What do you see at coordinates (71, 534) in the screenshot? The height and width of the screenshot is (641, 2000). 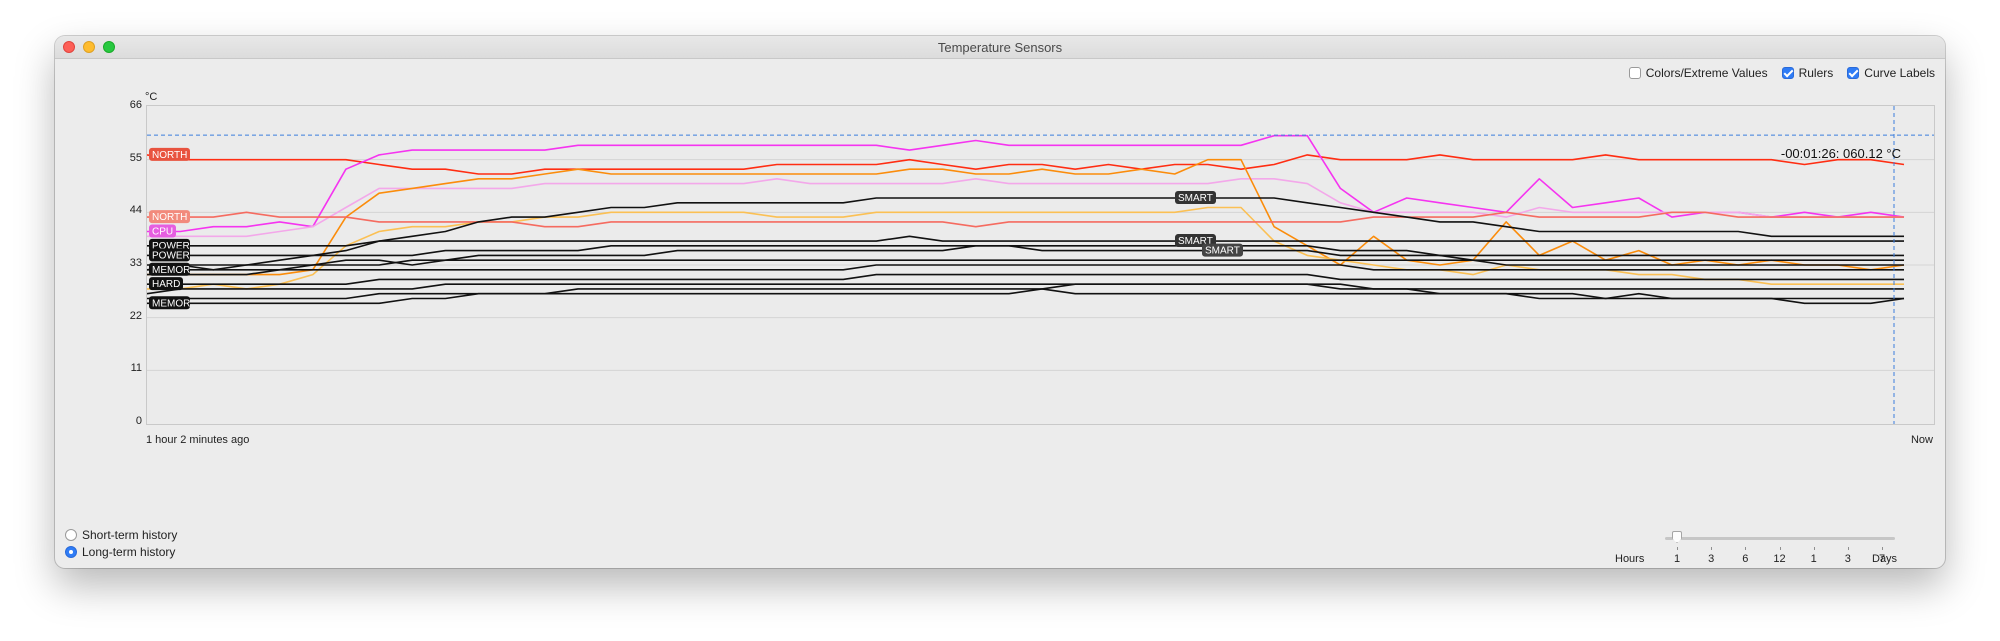 I see `short-term-radio` at bounding box center [71, 534].